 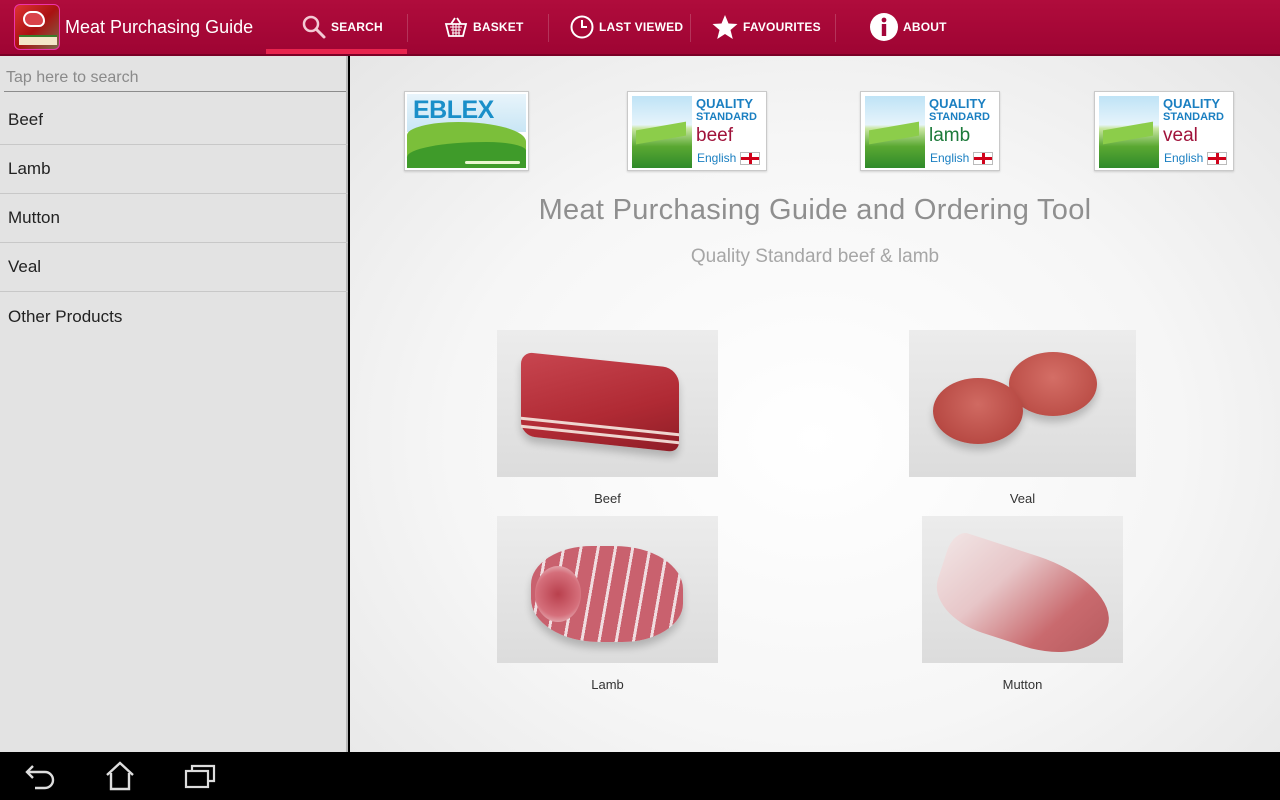 What do you see at coordinates (1022, 498) in the screenshot?
I see `product-label: Veal` at bounding box center [1022, 498].